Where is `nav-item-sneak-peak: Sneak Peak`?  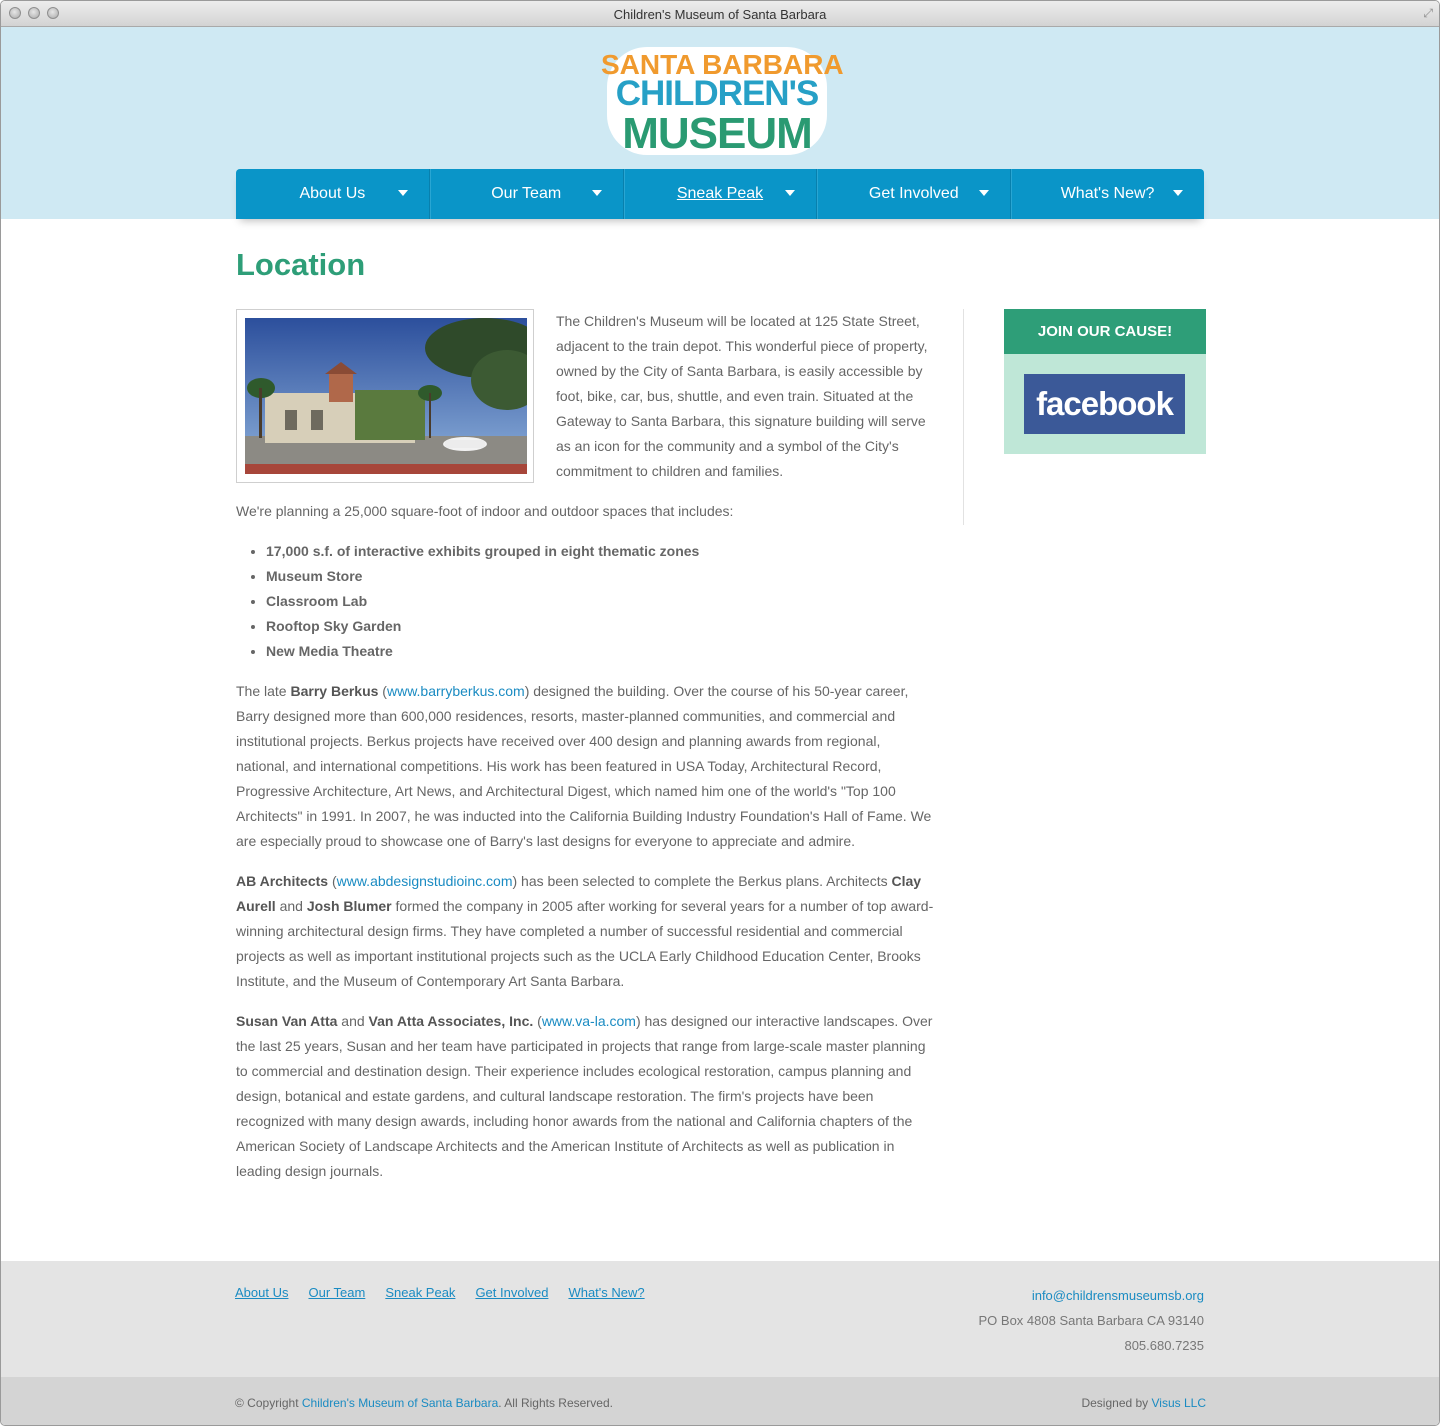 nav-item-sneak-peak: Sneak Peak is located at coordinates (721, 194).